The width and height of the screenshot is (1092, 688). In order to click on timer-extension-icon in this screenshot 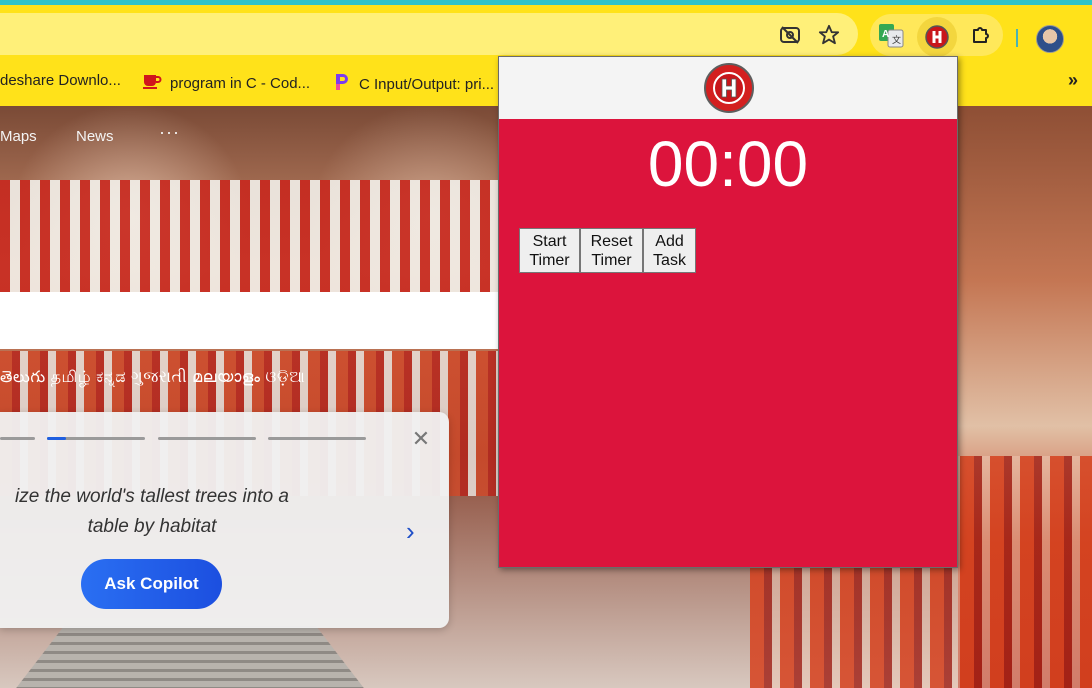, I will do `click(937, 37)`.